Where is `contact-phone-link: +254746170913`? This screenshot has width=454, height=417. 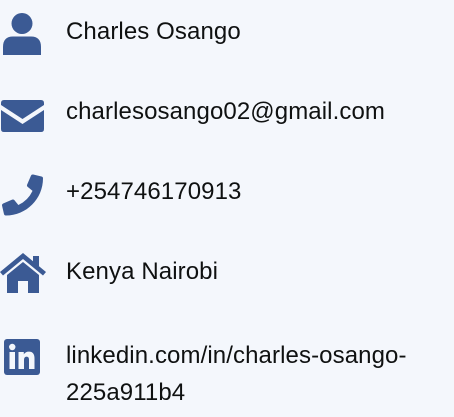 contact-phone-link: +254746170913 is located at coordinates (154, 192).